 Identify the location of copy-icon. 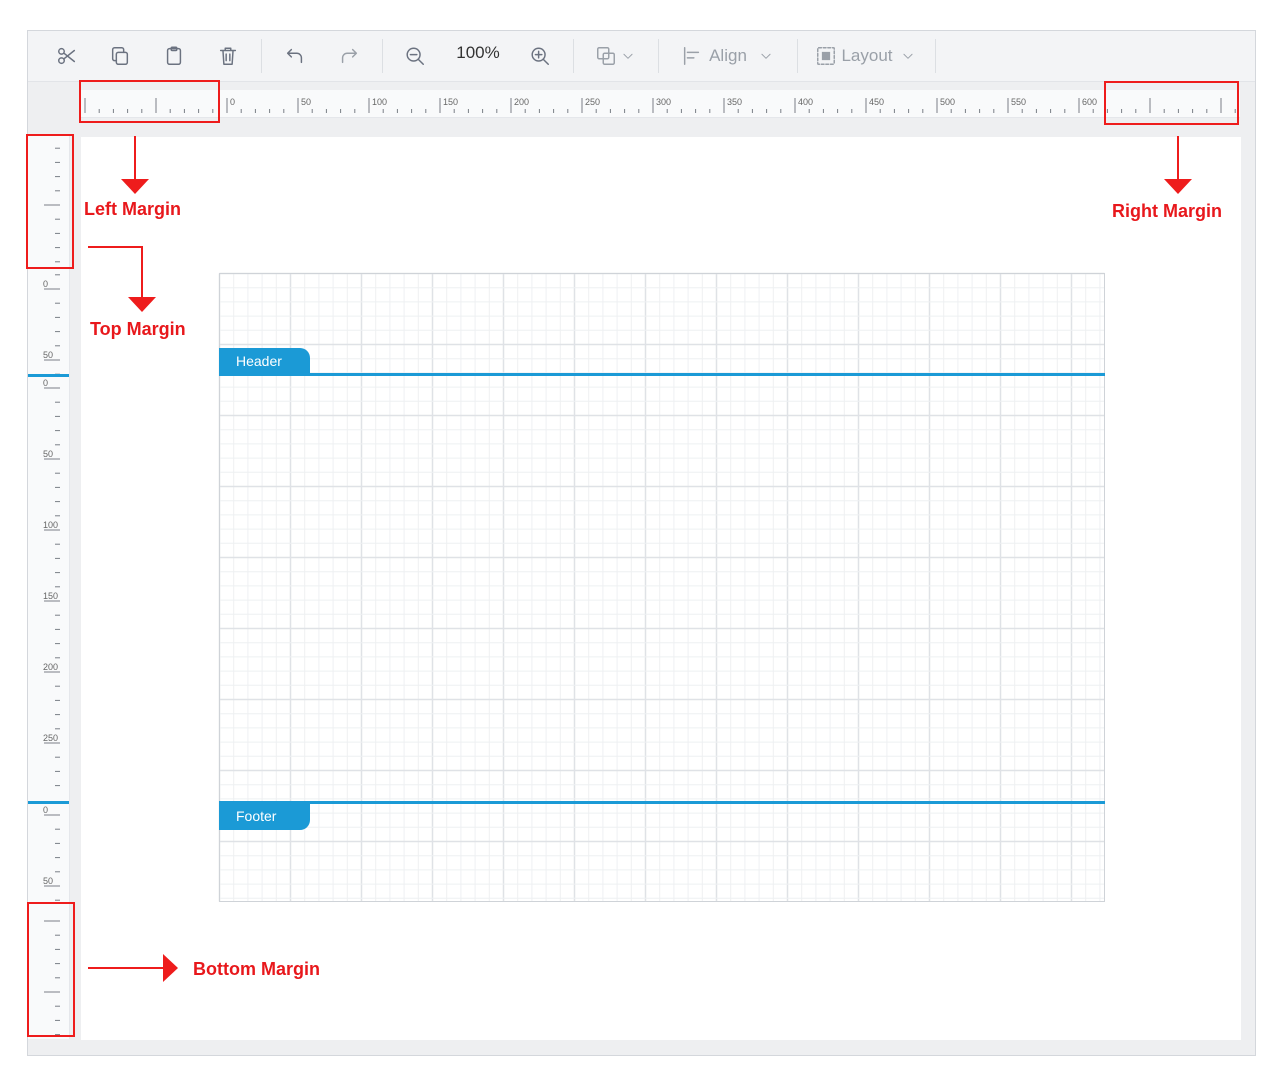
(120, 56).